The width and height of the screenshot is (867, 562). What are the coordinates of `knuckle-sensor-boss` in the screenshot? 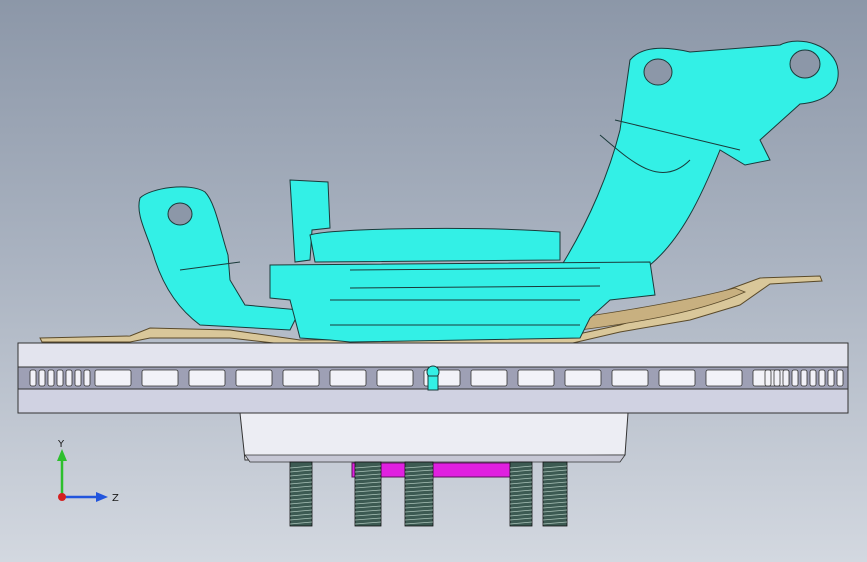 It's located at (433, 378).